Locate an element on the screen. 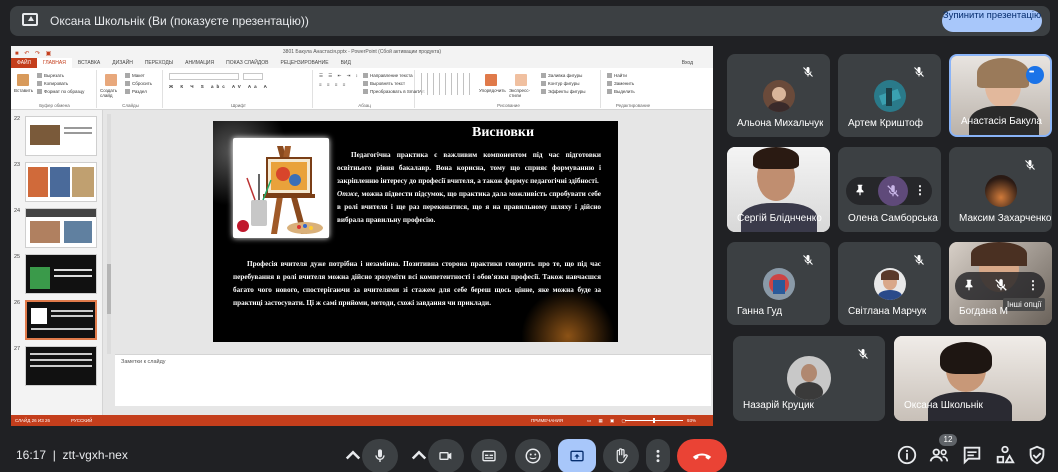 Image resolution: width=1058 pixels, height=472 pixels. camera-button is located at coordinates (446, 455).